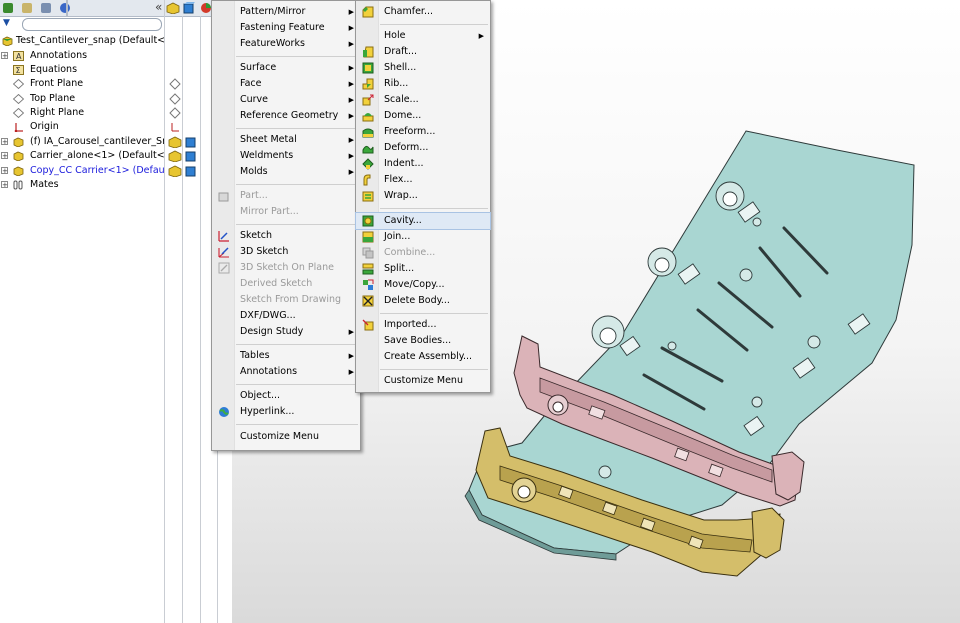 The width and height of the screenshot is (960, 623). Describe the element at coordinates (46, 8) in the screenshot. I see `configuration-manager-tab-icon` at that location.